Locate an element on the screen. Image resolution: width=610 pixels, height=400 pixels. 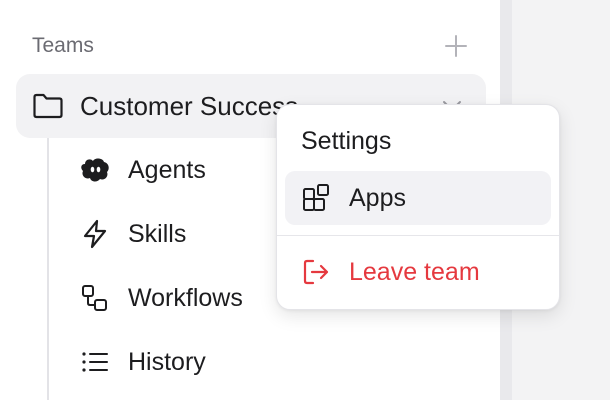
menu-settings-heading: Settings is located at coordinates (346, 141).